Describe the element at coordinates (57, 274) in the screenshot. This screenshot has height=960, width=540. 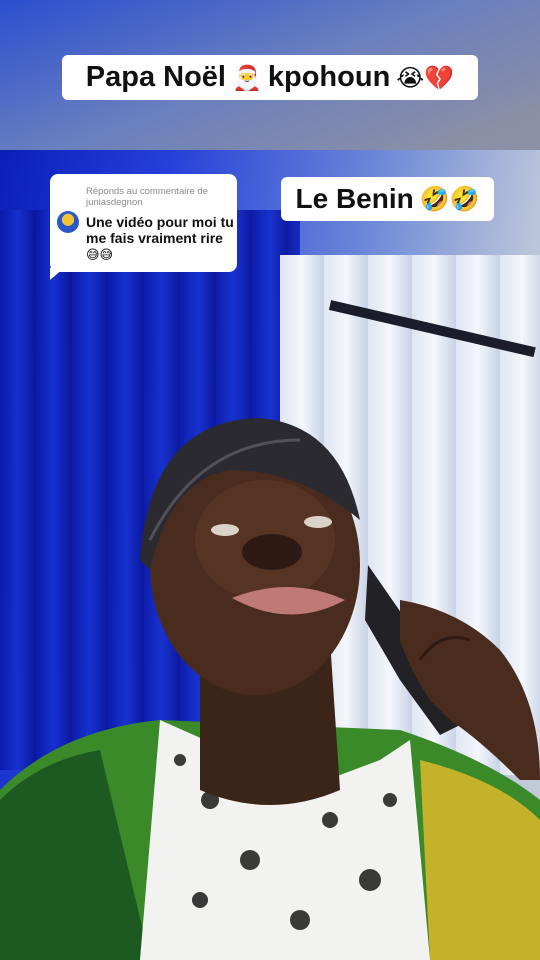
I see `reply-sticker-tail` at that location.